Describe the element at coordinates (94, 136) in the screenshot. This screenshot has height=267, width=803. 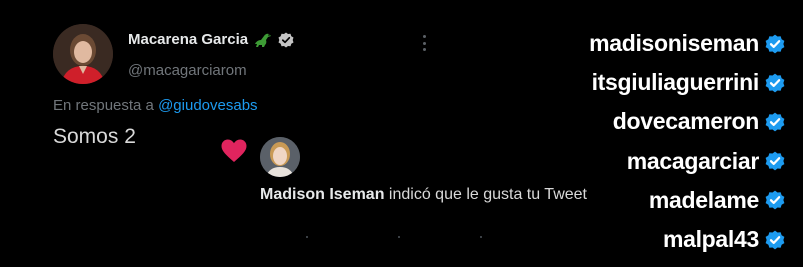
I see `tweet-text: Somos 2` at that location.